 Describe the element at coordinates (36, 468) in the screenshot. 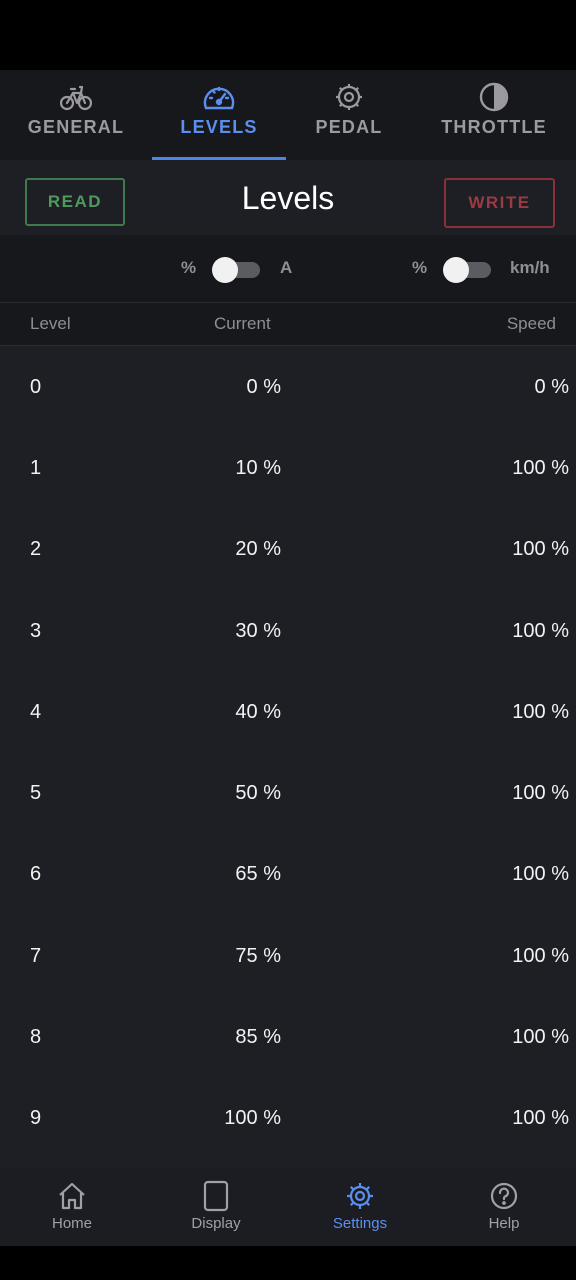

I see `level-cell: 1` at that location.